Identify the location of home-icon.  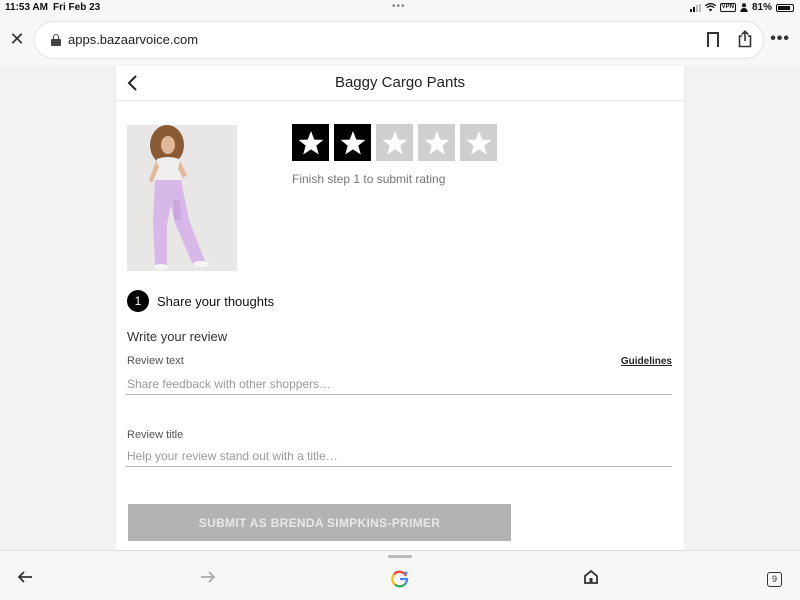
(591, 577).